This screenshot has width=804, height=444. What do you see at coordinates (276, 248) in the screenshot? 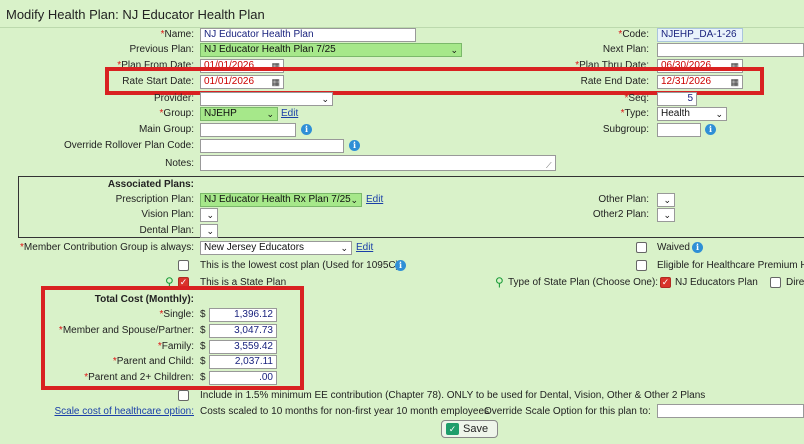
I see `member-contribution-select: New Jersey Educators ⌄` at bounding box center [276, 248].